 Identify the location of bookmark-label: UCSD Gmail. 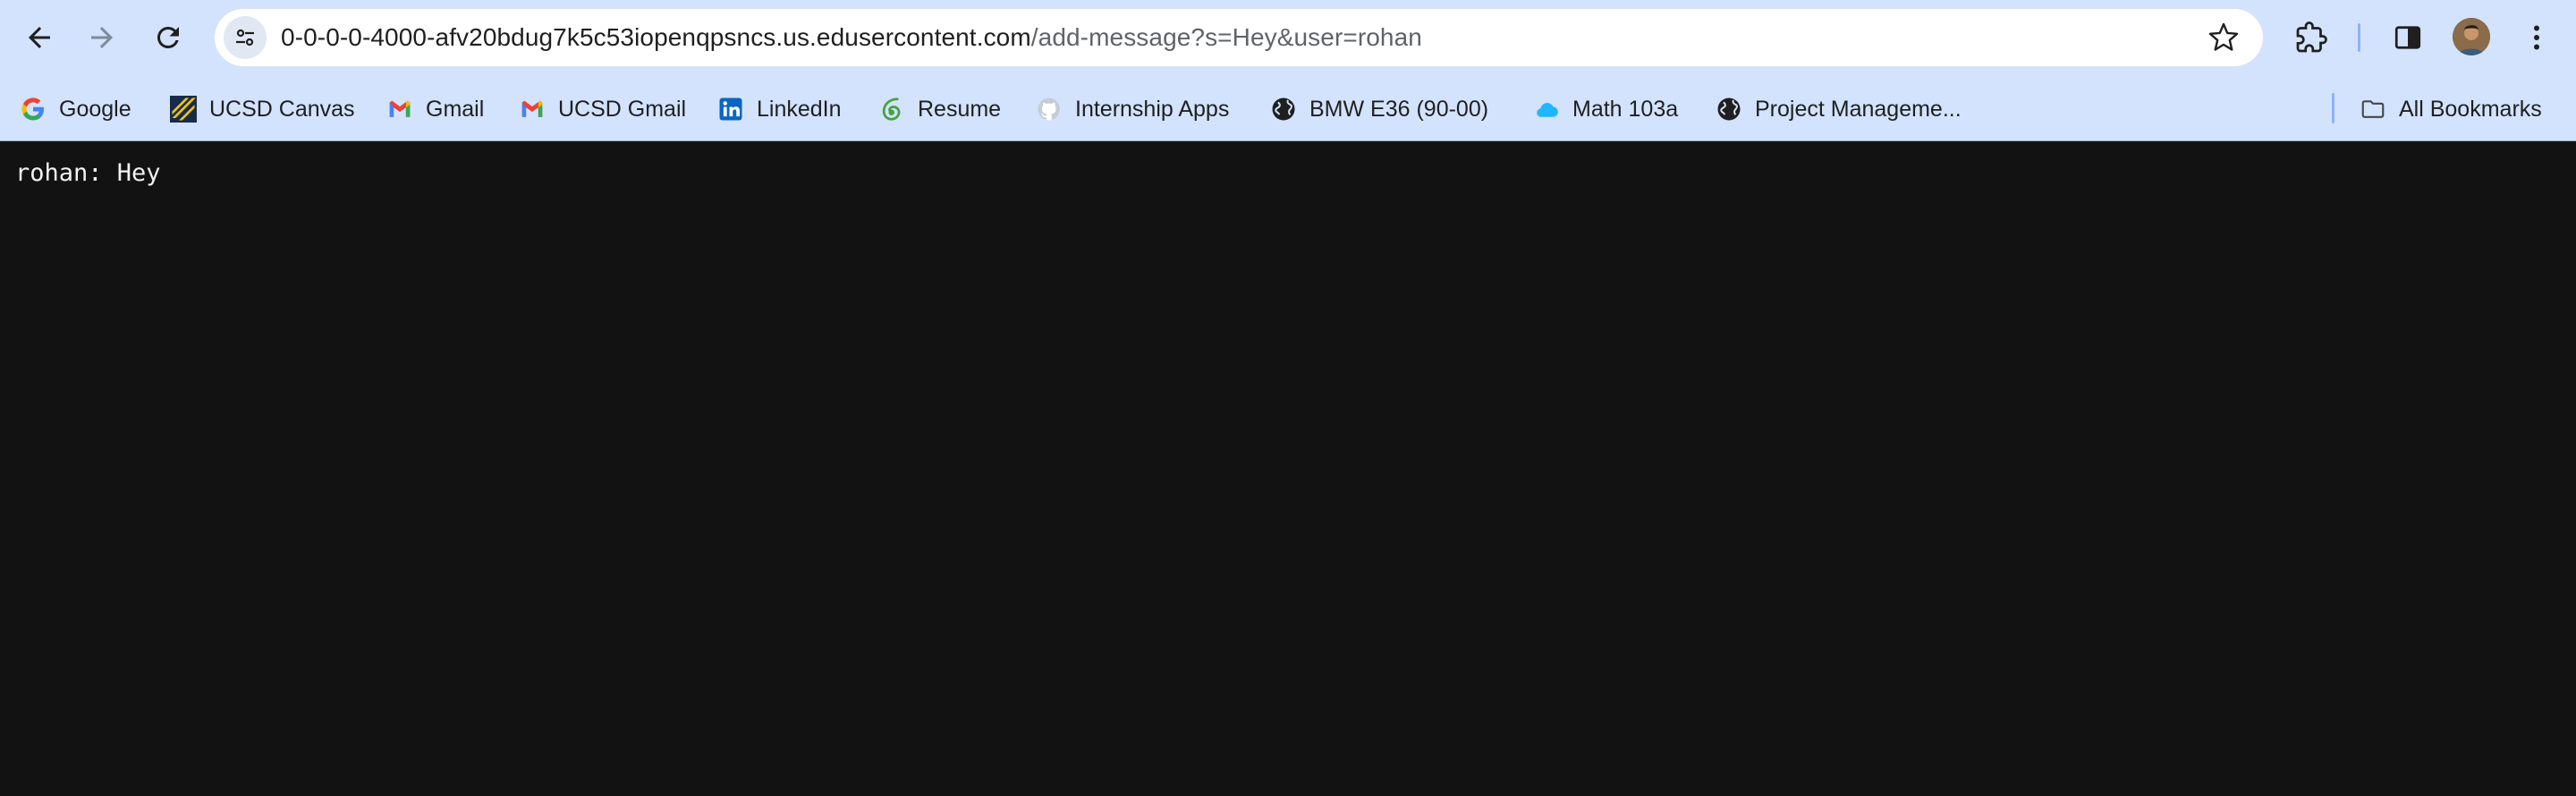
(622, 109).